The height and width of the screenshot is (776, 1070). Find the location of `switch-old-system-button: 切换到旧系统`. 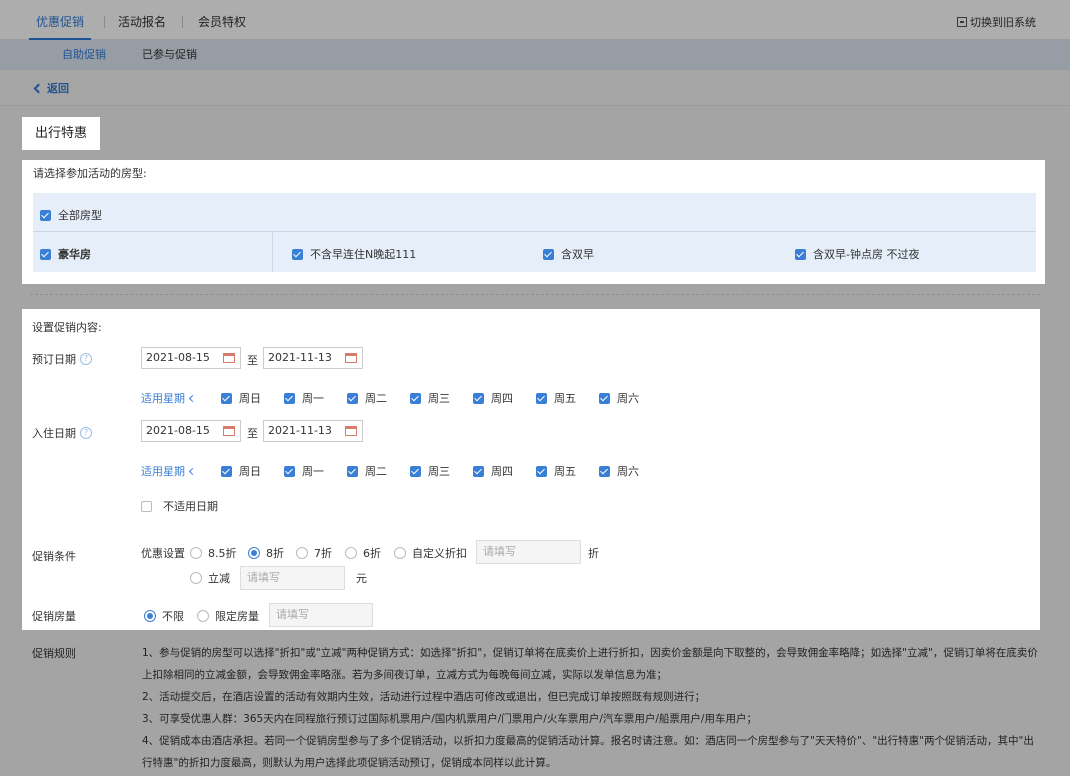

switch-old-system-button: 切换到旧系统 is located at coordinates (996, 22).